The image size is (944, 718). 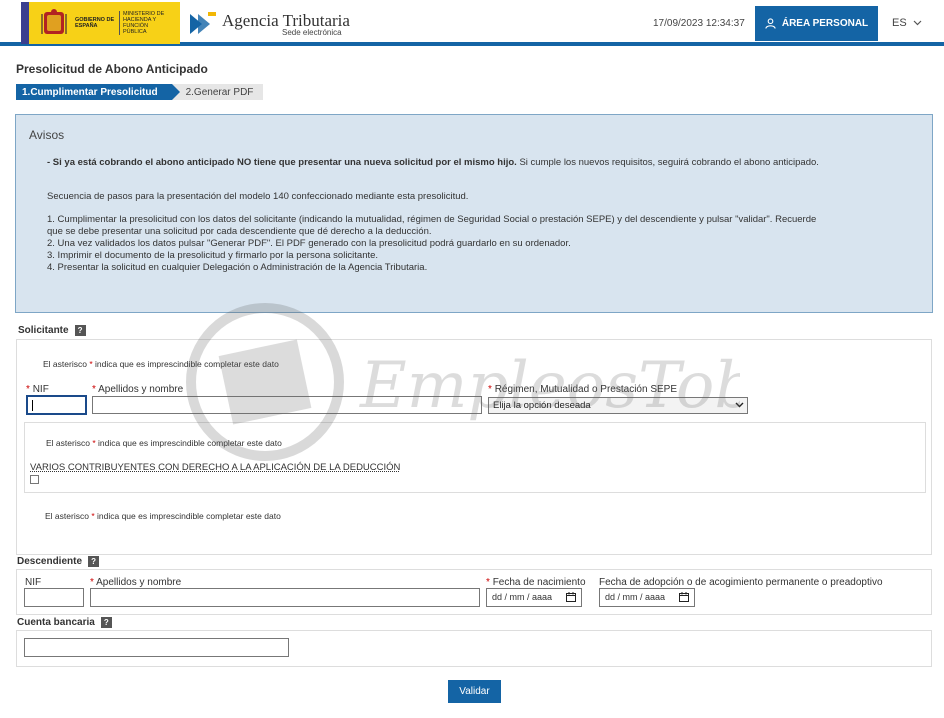 I want to click on fecha-adopcion-input: dd / mm / aaaa, so click(x=647, y=597).